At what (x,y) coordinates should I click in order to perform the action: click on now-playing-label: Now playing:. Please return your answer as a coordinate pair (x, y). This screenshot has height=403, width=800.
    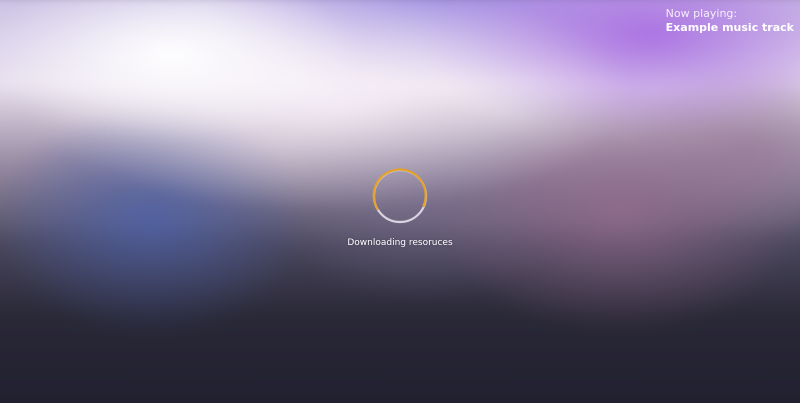
    Looking at the image, I should click on (701, 13).